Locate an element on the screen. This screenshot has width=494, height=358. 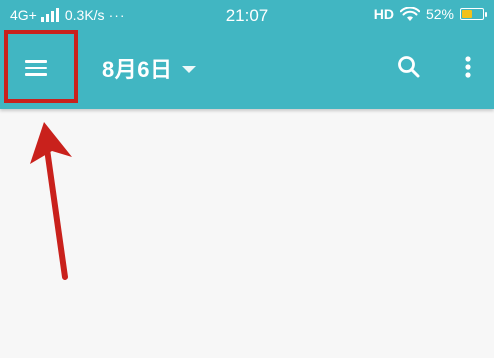
caret-down-icon is located at coordinates (189, 69).